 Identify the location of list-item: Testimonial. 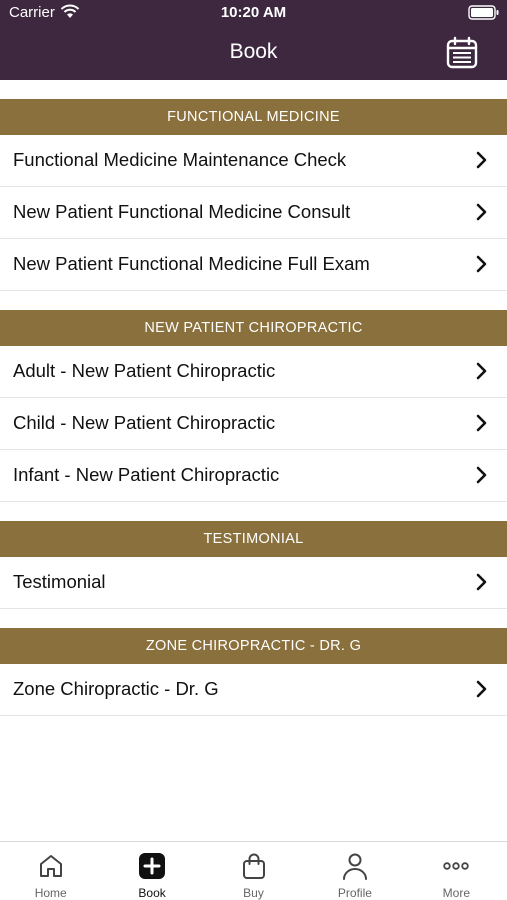
(253, 583).